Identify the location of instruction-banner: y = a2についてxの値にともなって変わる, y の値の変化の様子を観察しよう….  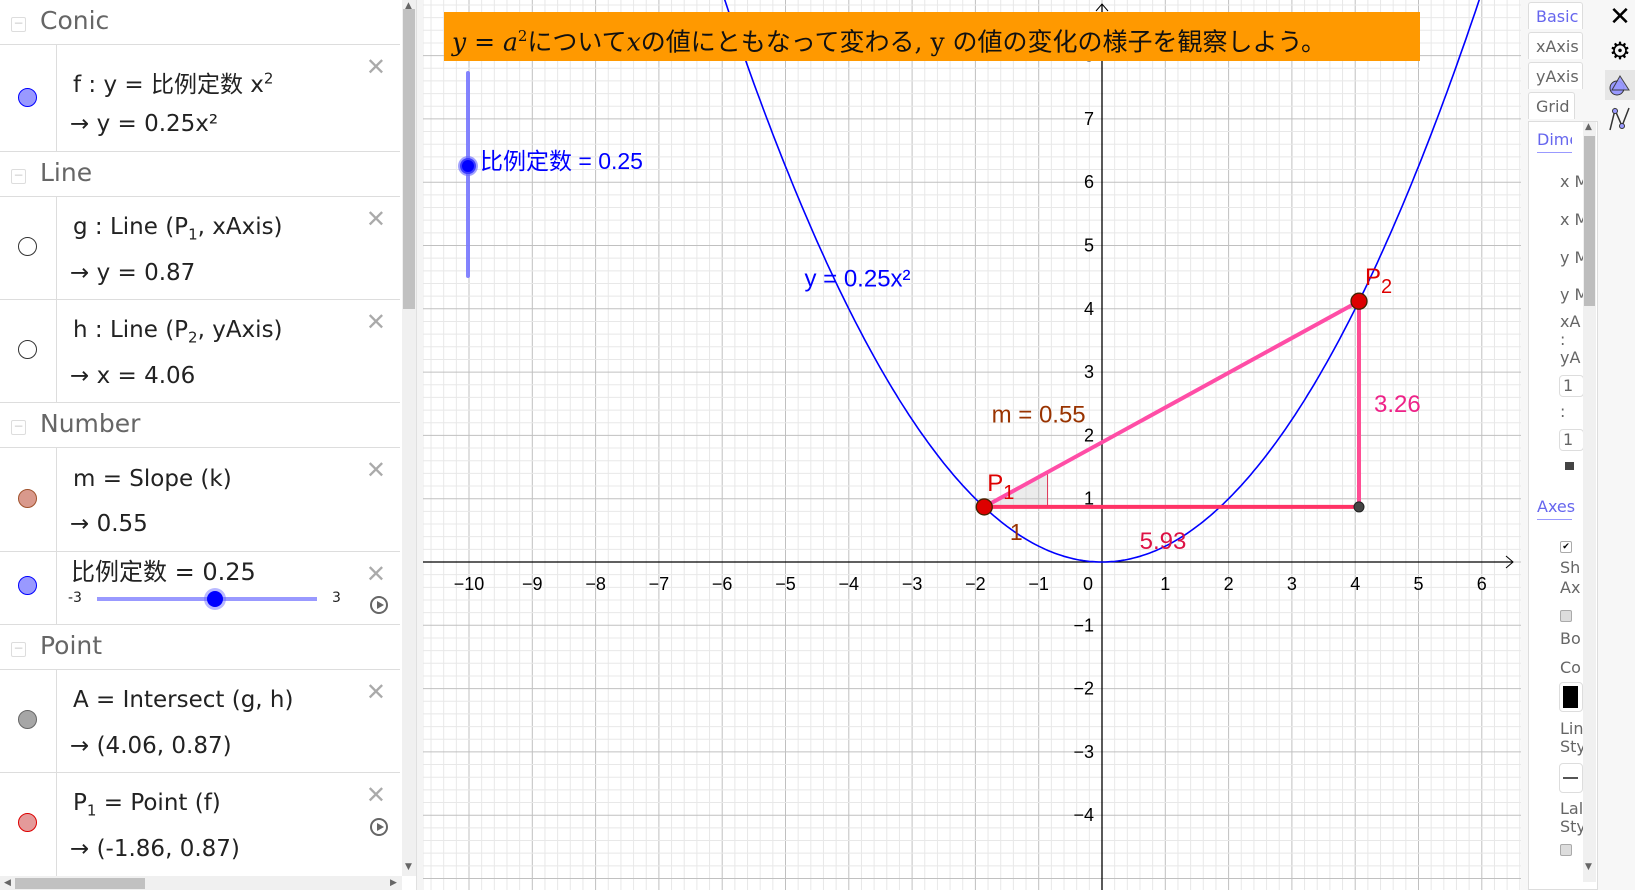
(932, 36).